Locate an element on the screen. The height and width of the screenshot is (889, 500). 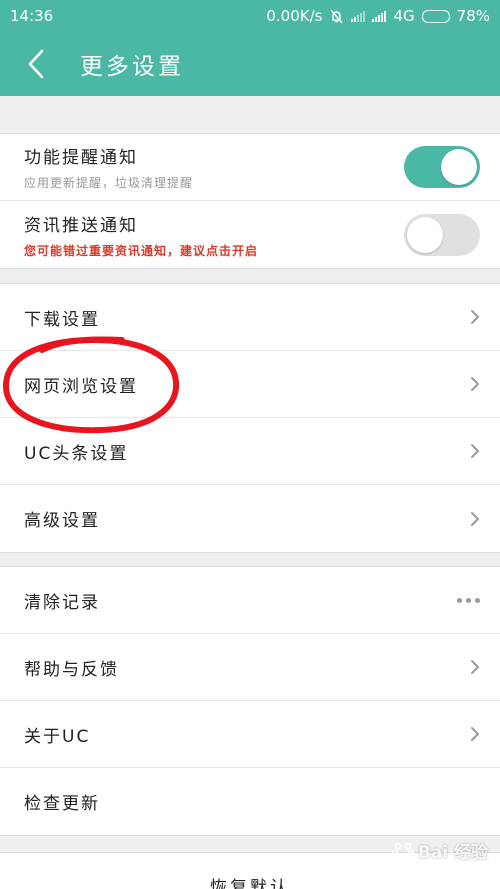
feature-notification-toggle is located at coordinates (442, 167).